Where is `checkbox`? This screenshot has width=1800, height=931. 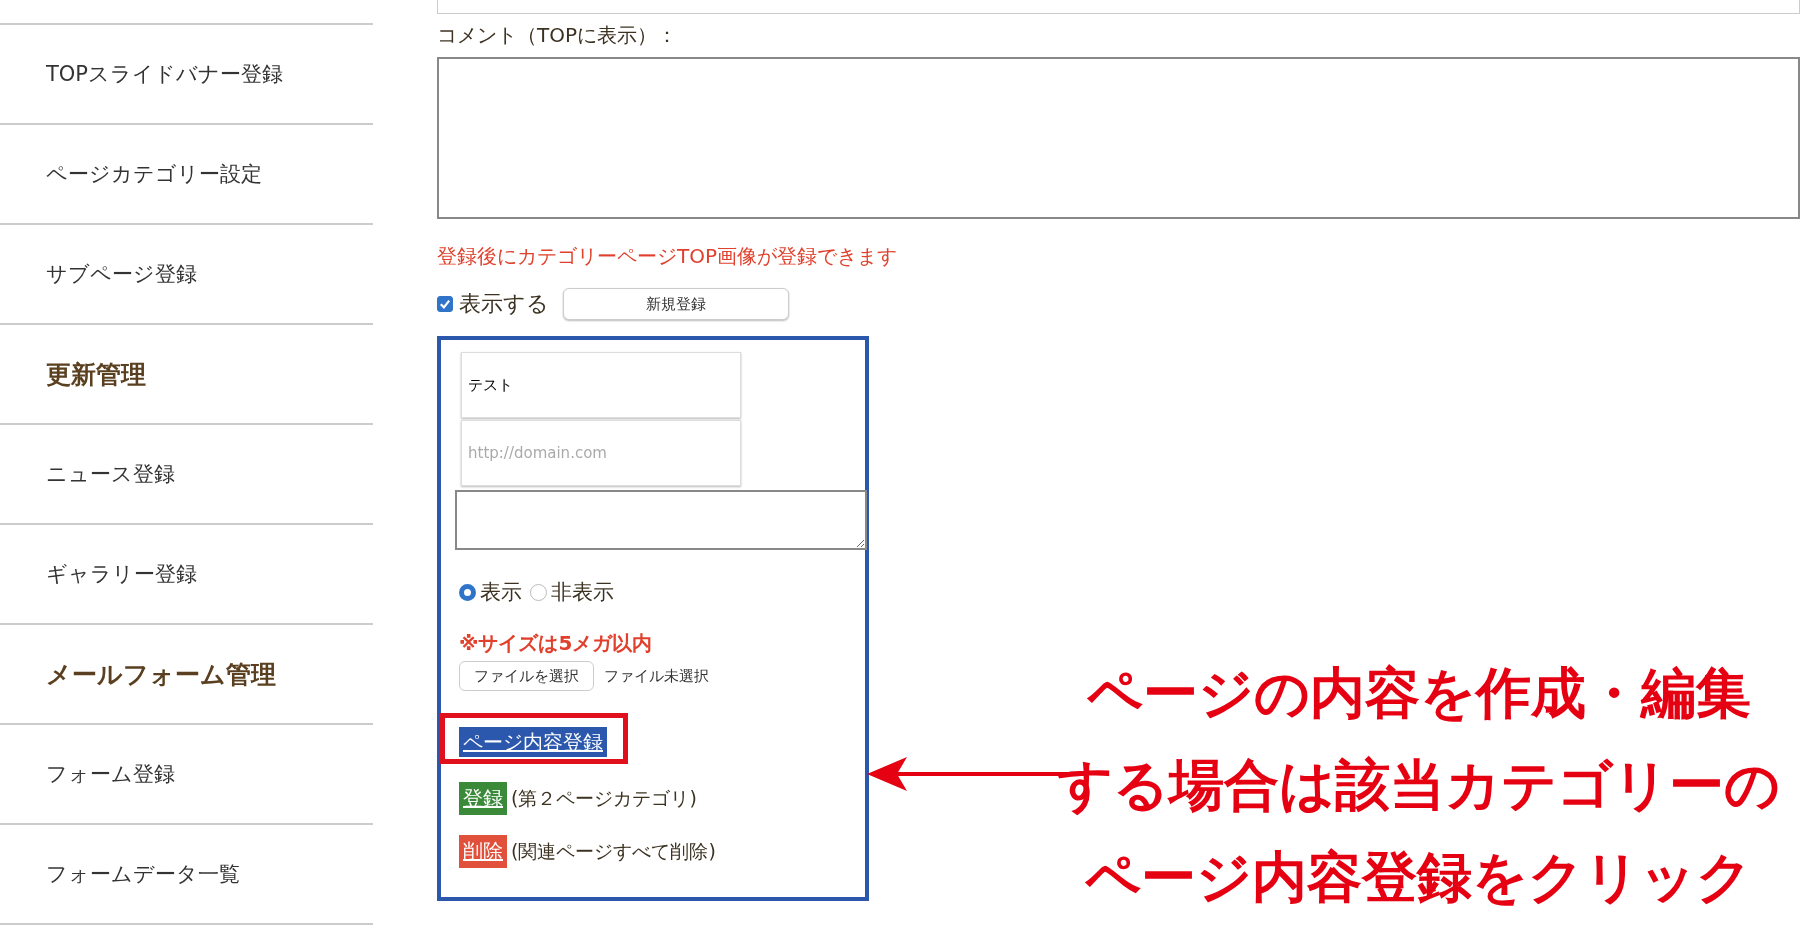 checkbox is located at coordinates (445, 304).